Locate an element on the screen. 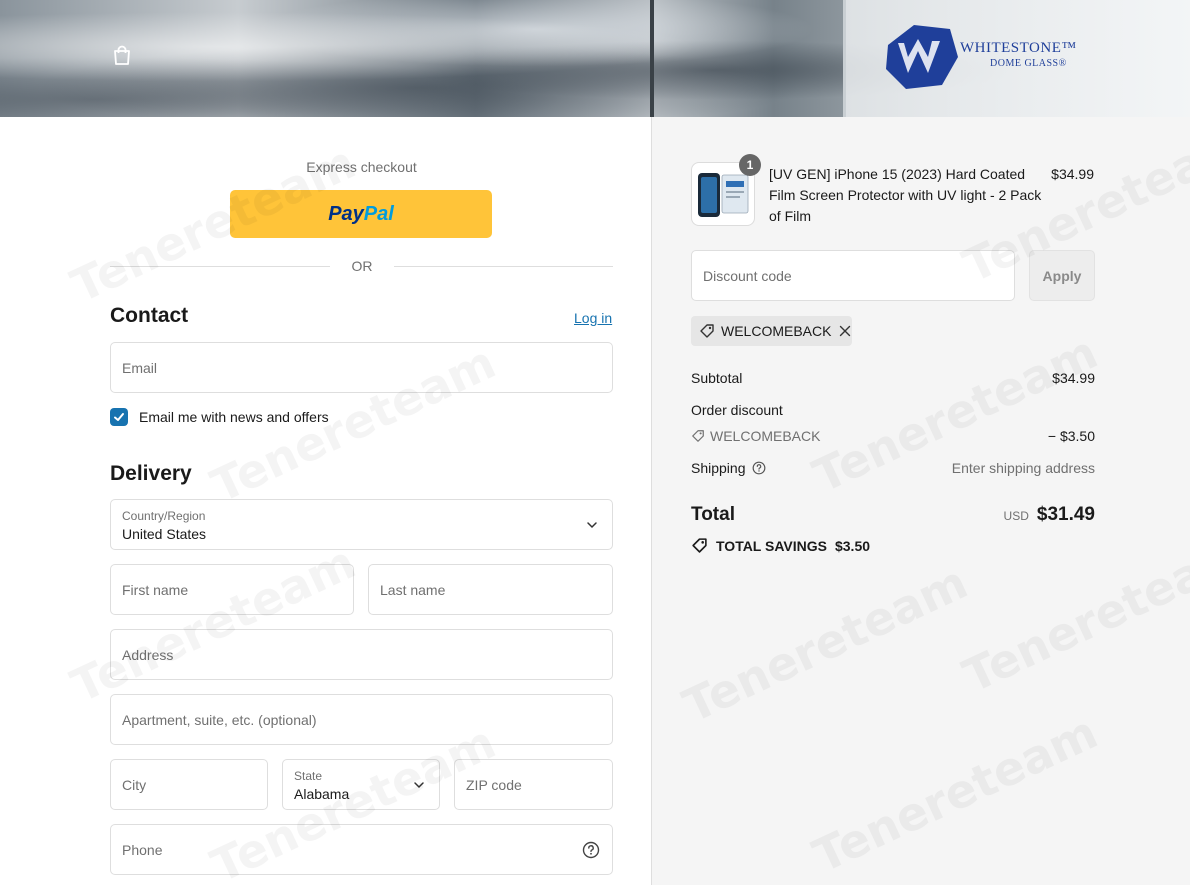  discount-code-display: WELCOMEBACK is located at coordinates (755, 436).